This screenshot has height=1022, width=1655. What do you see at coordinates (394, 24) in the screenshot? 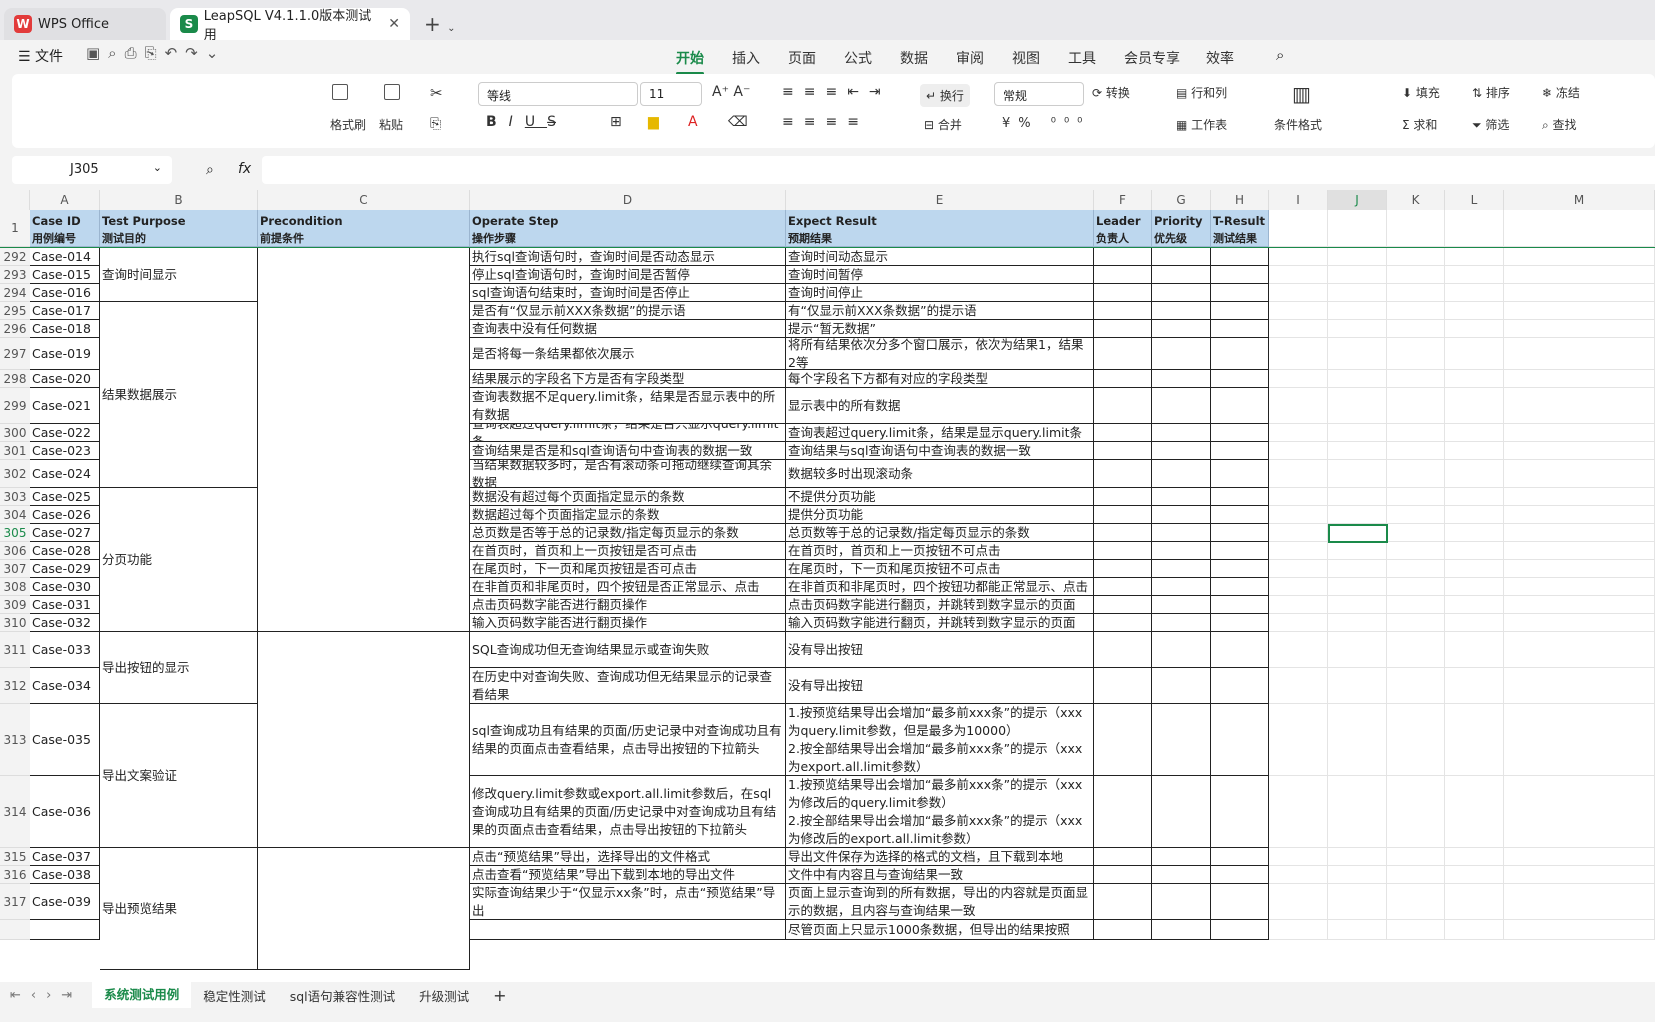
I see `close-tab-icon: ✕` at bounding box center [394, 24].